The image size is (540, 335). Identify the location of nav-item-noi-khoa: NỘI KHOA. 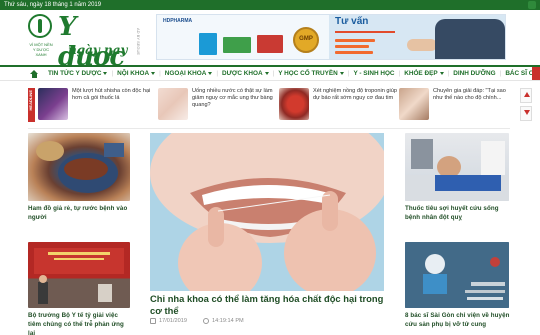
(136, 73).